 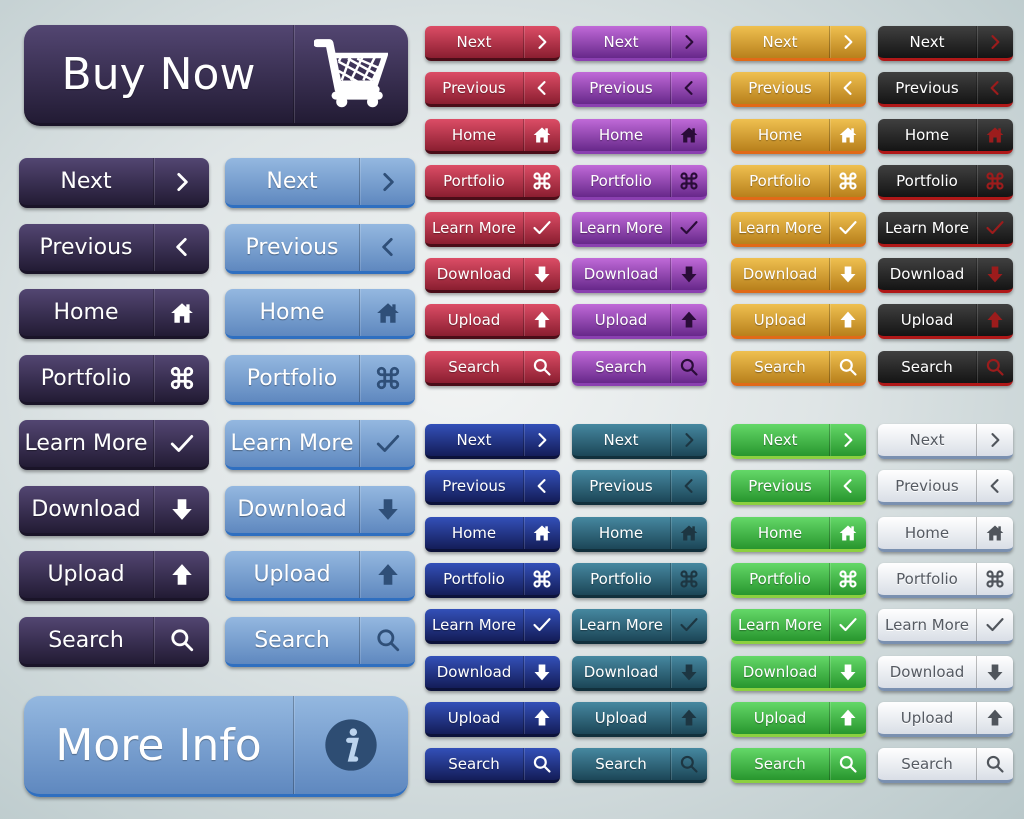 I want to click on navy-home-button: Home, so click(x=492, y=534).